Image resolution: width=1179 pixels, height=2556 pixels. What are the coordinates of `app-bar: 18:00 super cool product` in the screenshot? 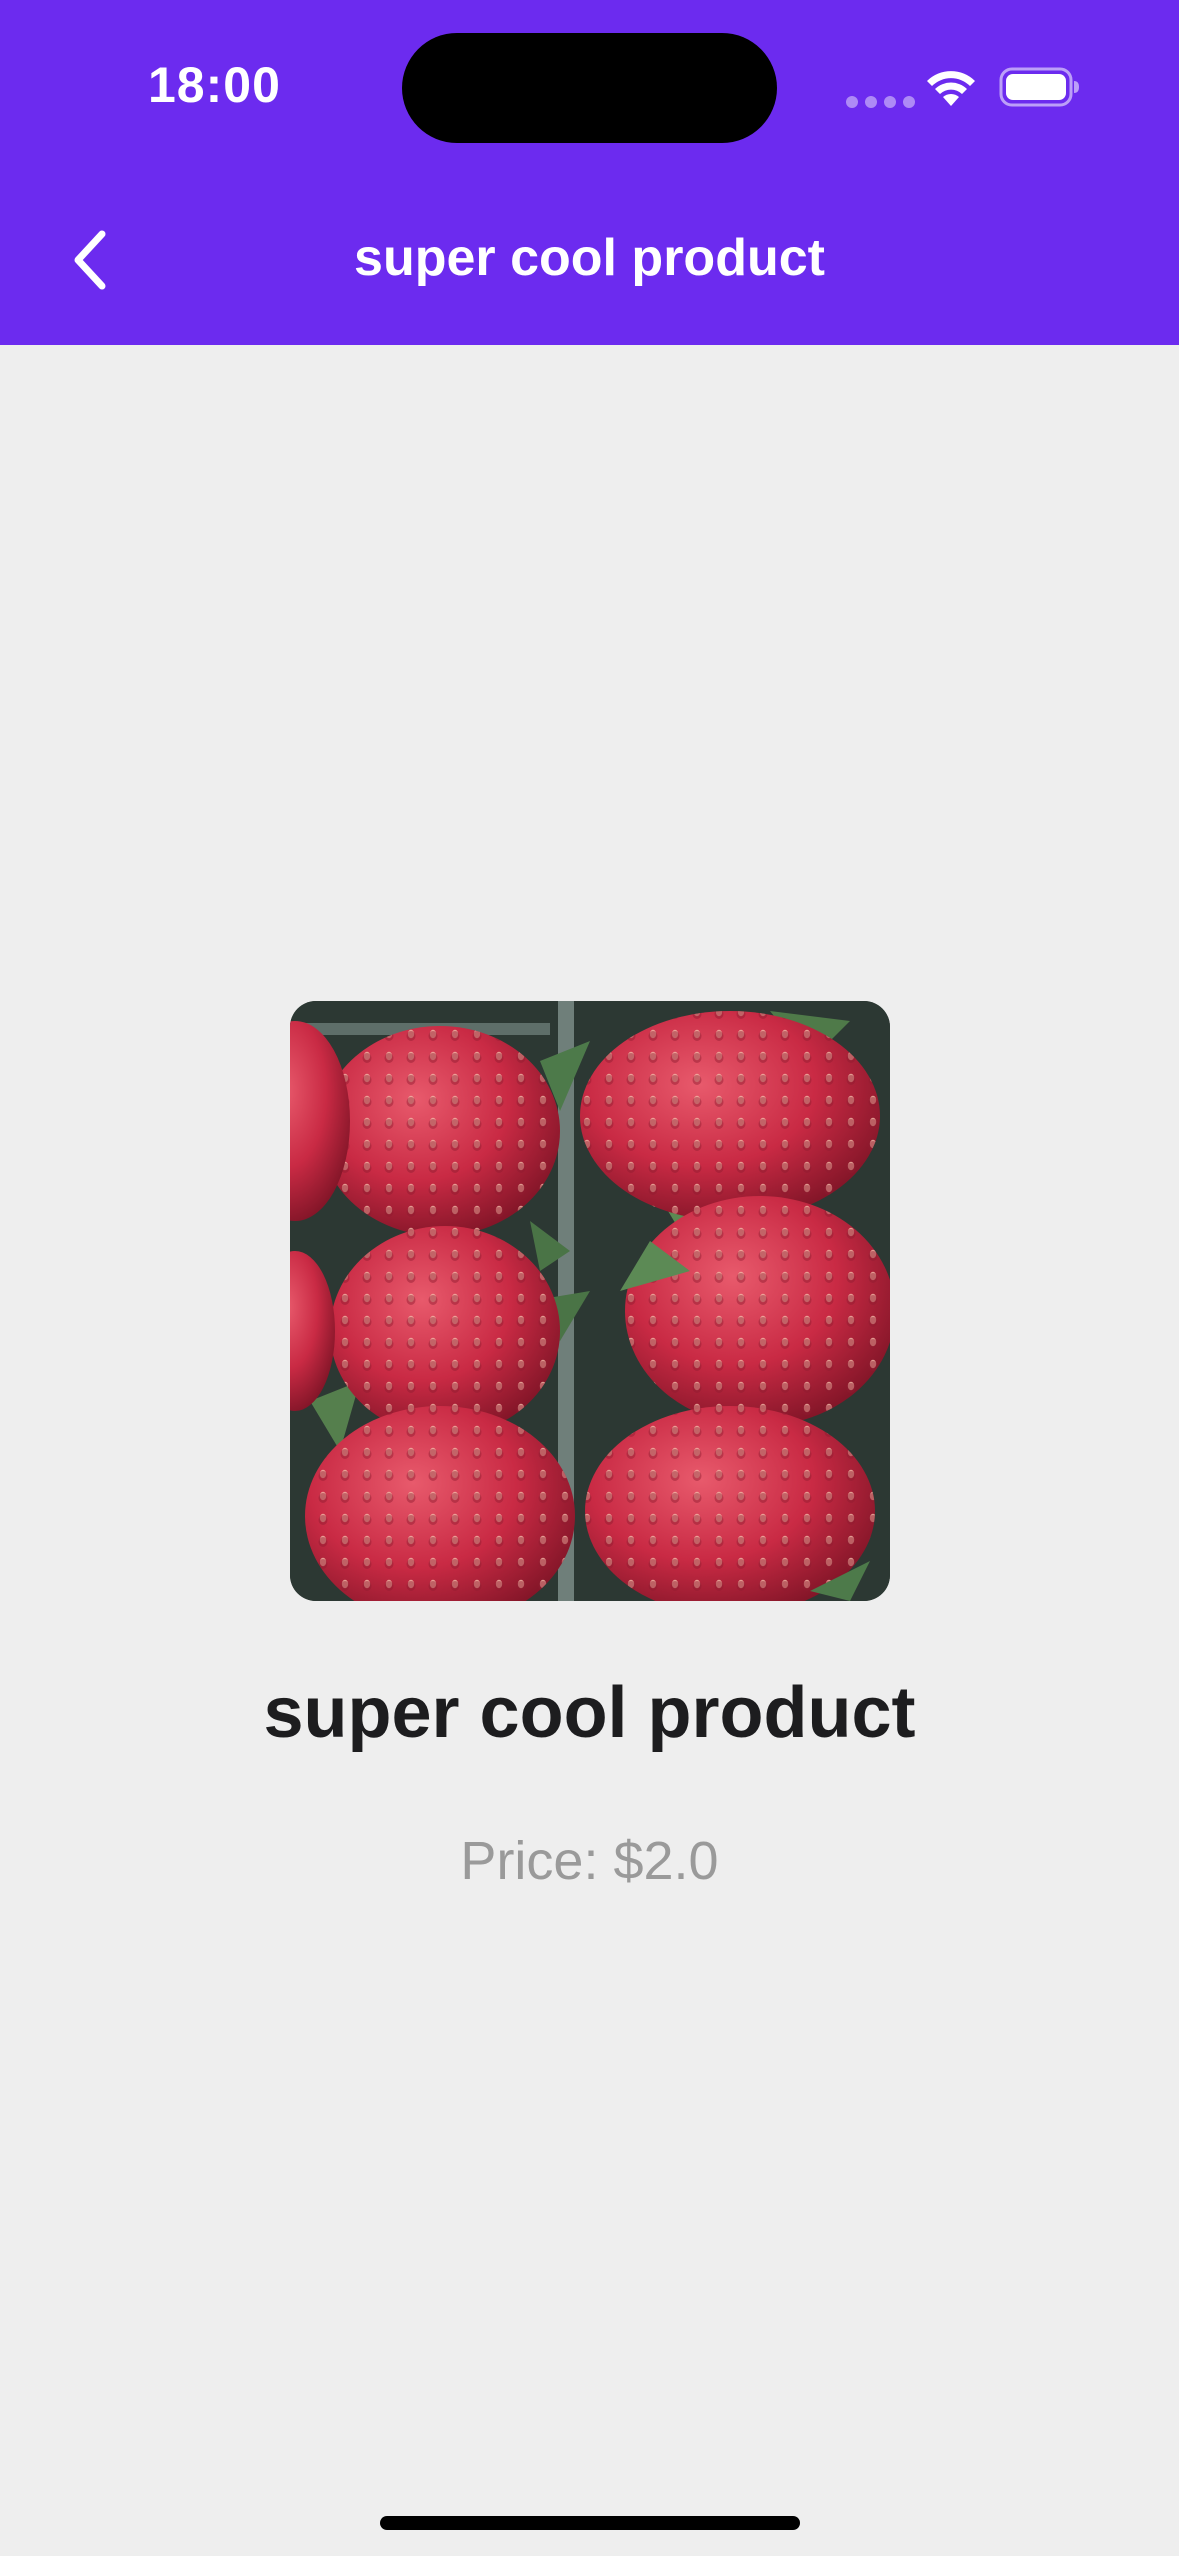 It's located at (589, 172).